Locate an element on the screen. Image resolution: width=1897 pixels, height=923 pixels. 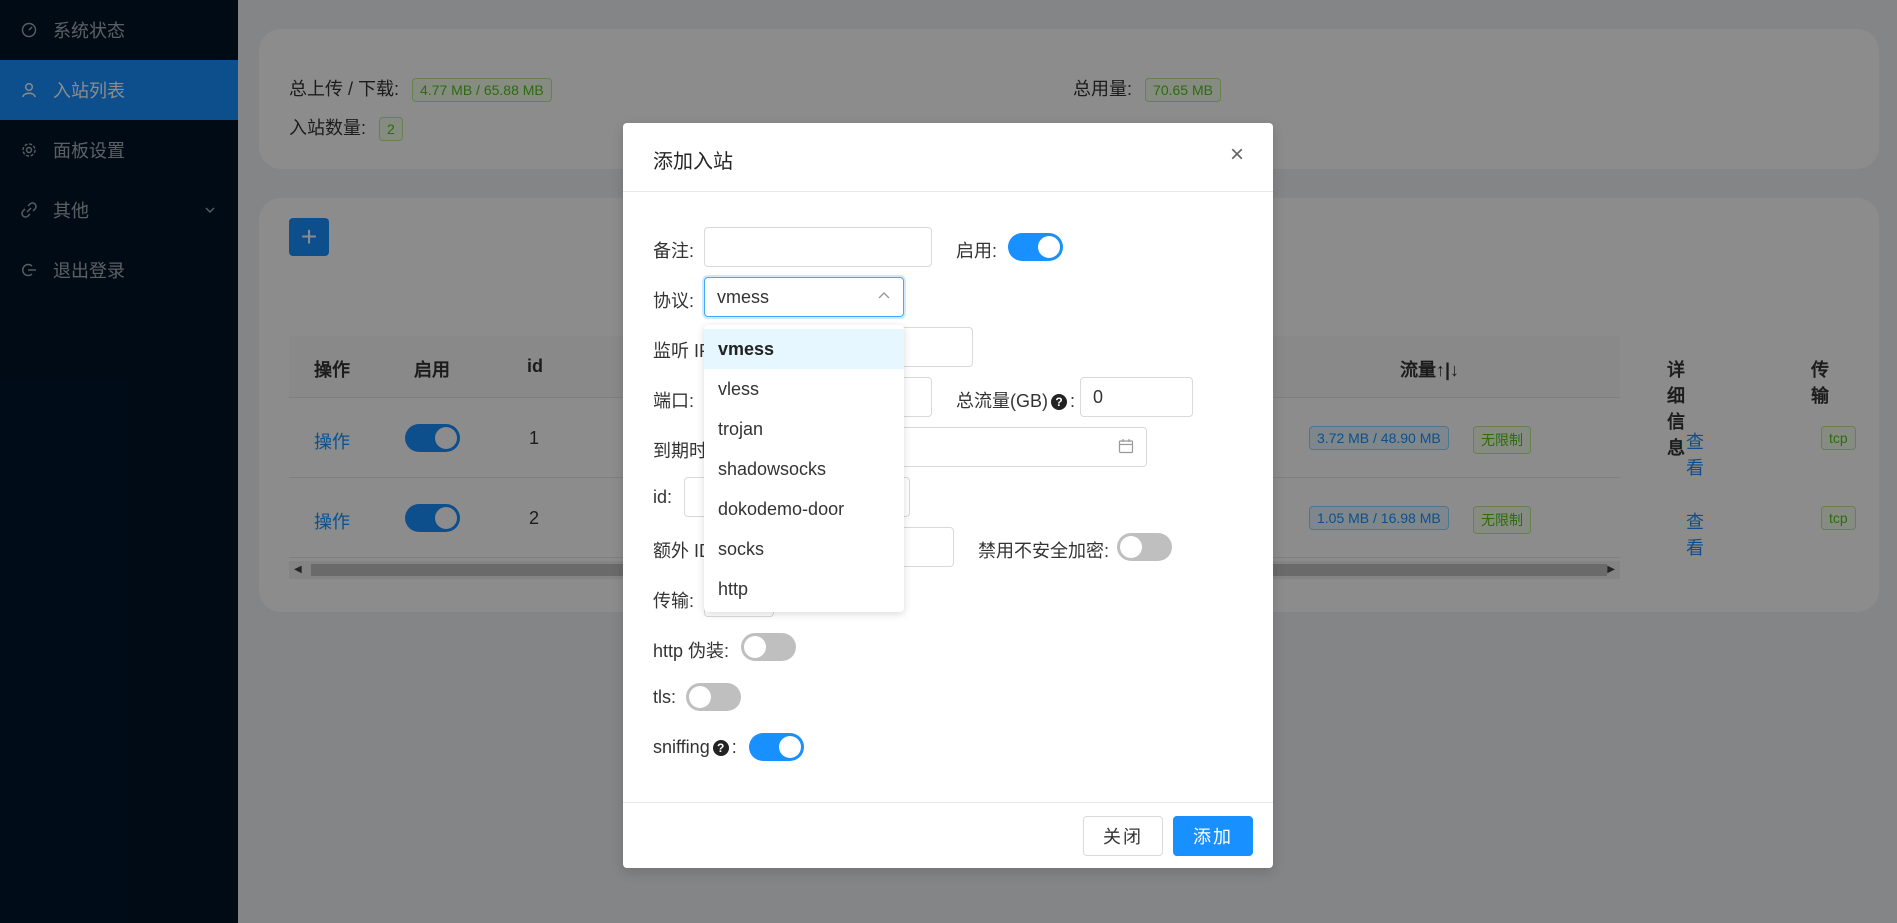
protocol-option-trojan: trojan is located at coordinates (804, 429).